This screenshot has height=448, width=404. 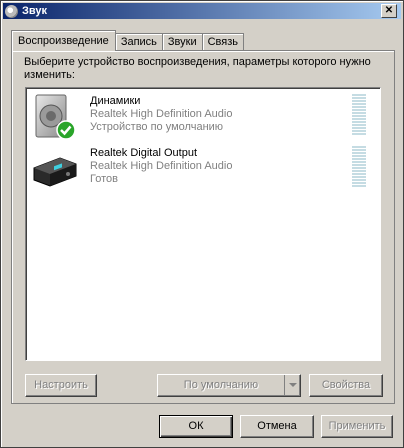 I want to click on device-name: Динамики, so click(x=115, y=101).